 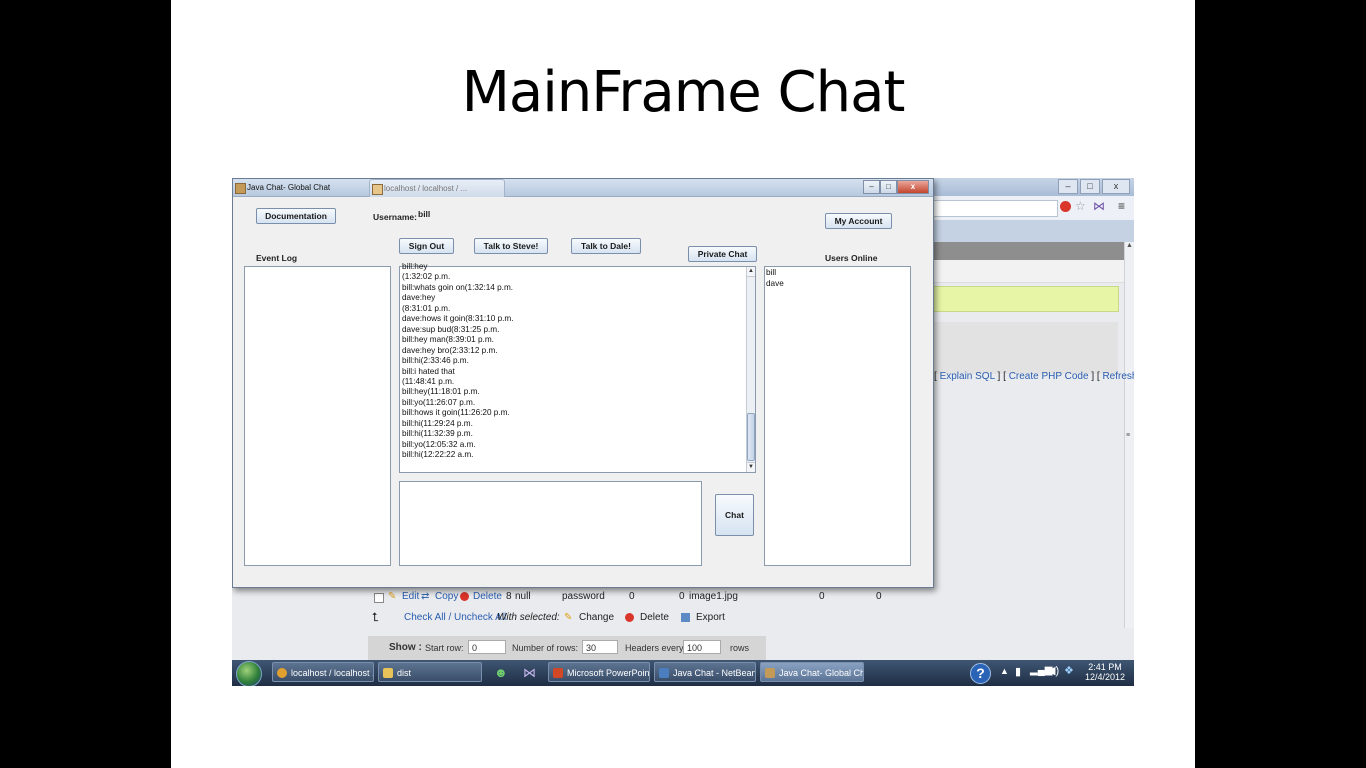 I want to click on browser-notice-box, so click(x=1025, y=299).